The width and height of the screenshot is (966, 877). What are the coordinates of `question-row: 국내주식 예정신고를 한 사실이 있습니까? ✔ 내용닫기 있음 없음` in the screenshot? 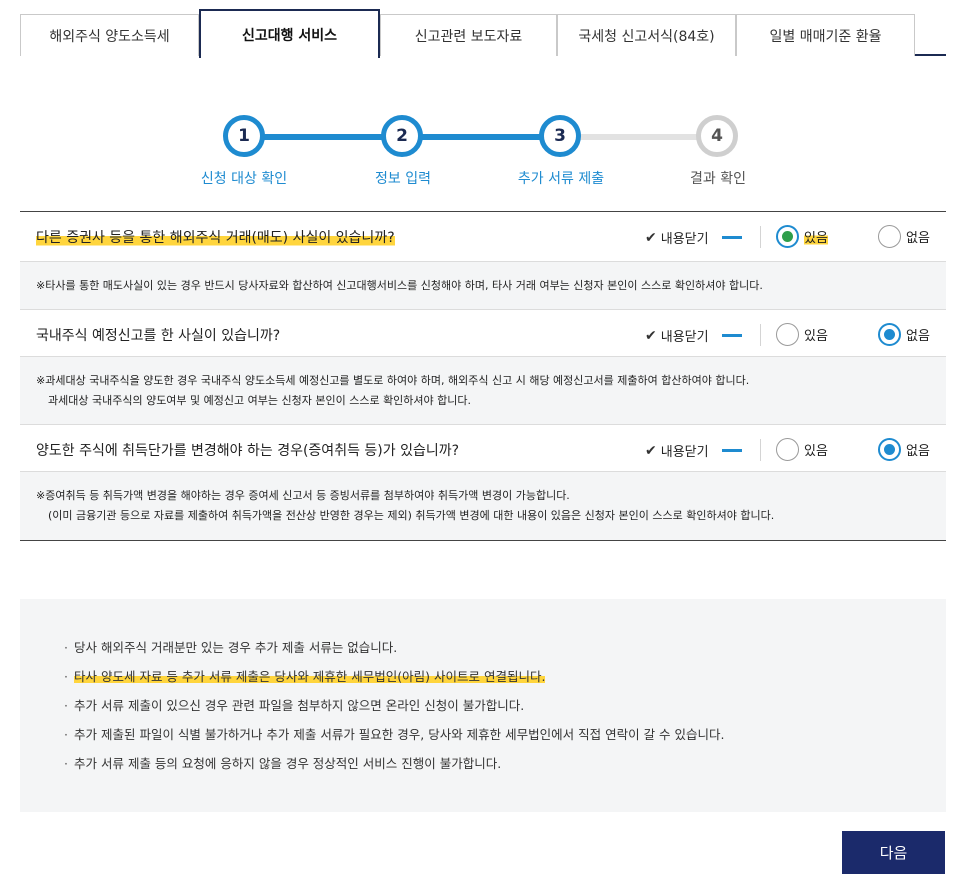 It's located at (483, 333).